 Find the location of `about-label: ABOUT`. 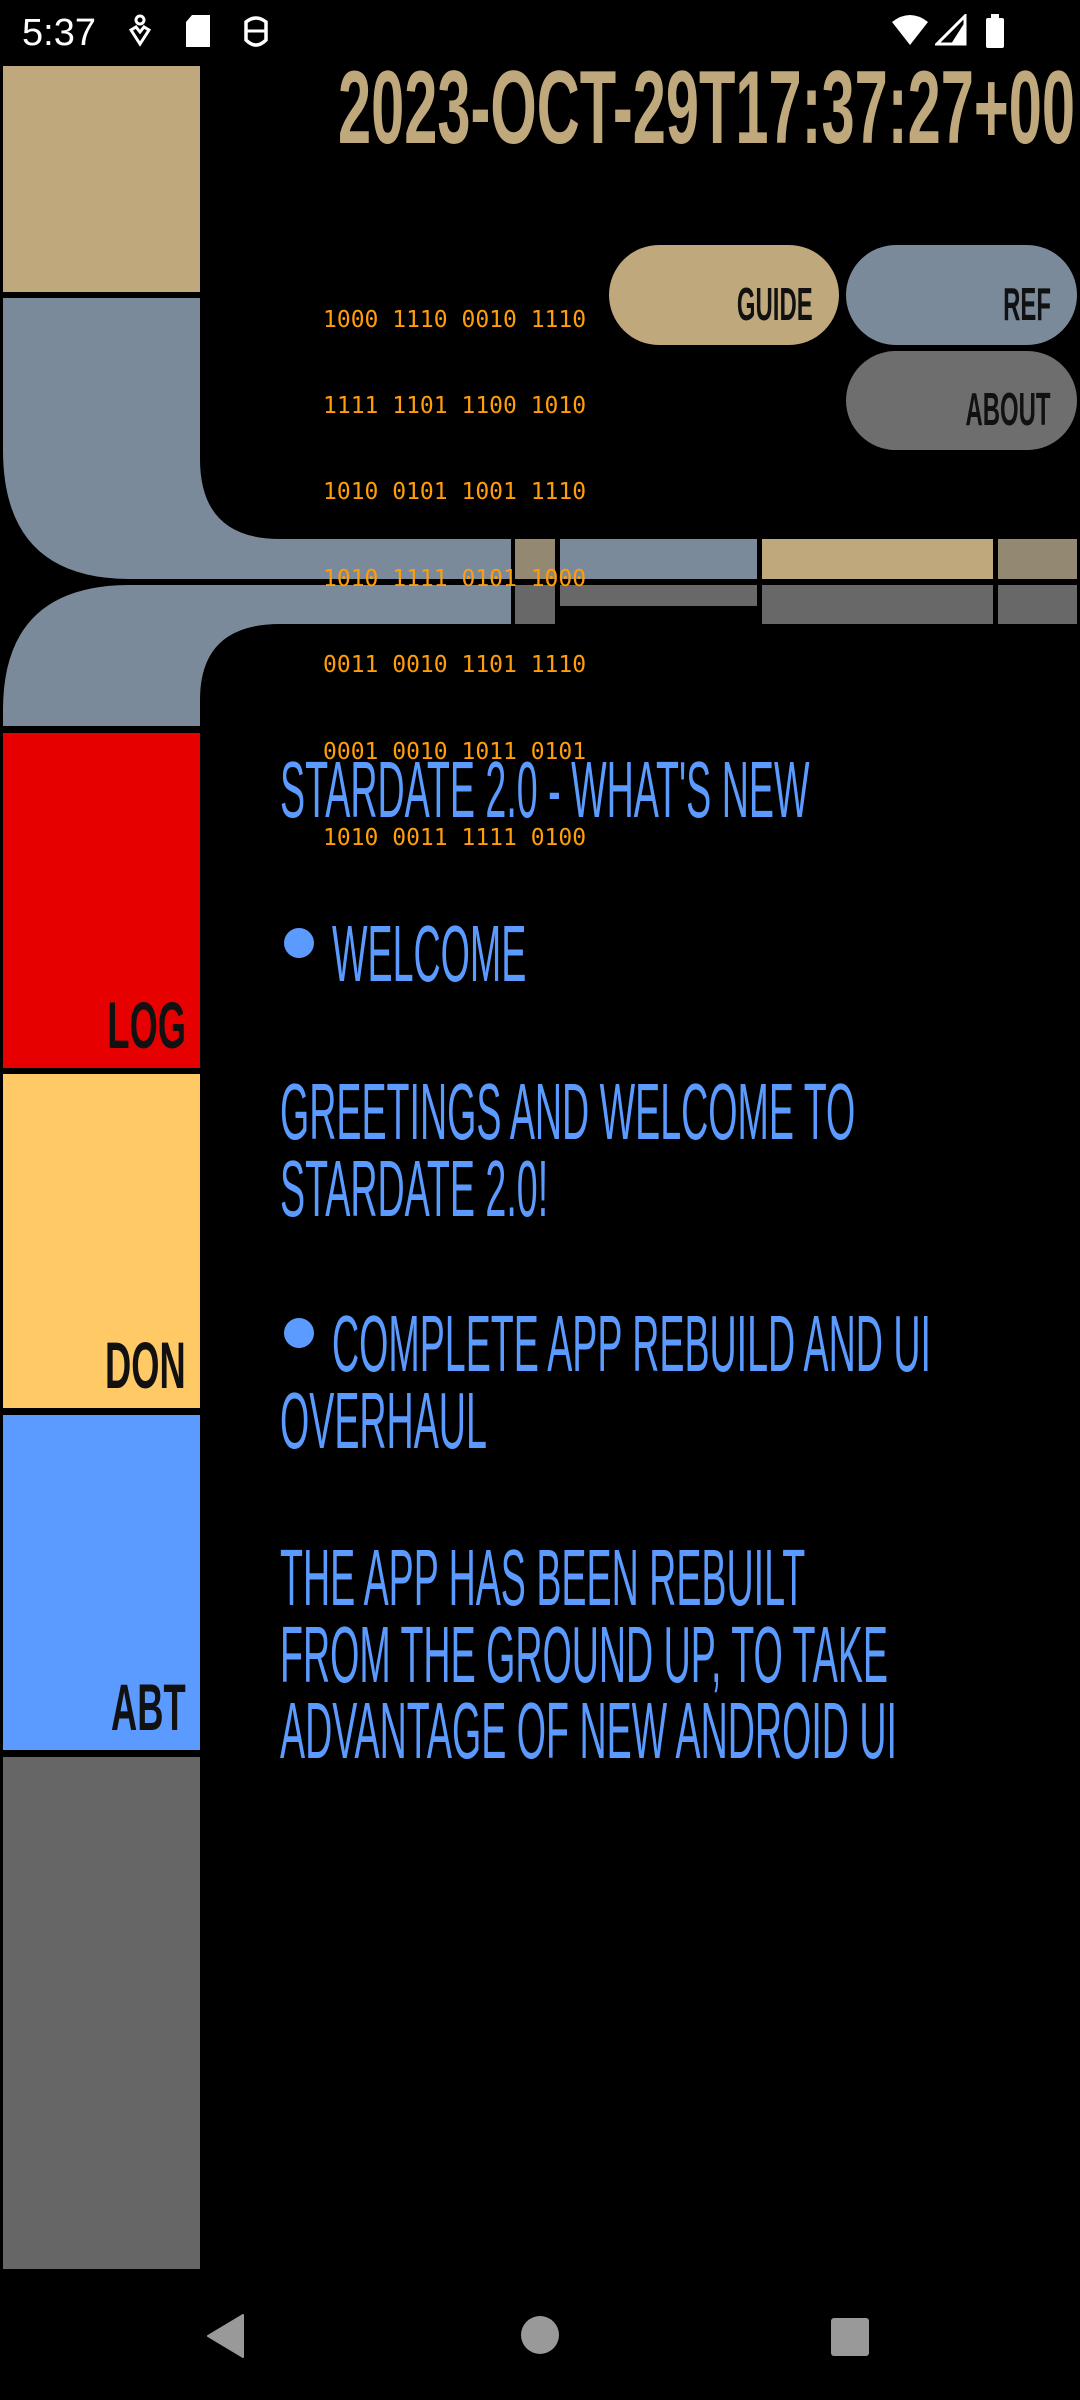

about-label: ABOUT is located at coordinates (1008, 409).